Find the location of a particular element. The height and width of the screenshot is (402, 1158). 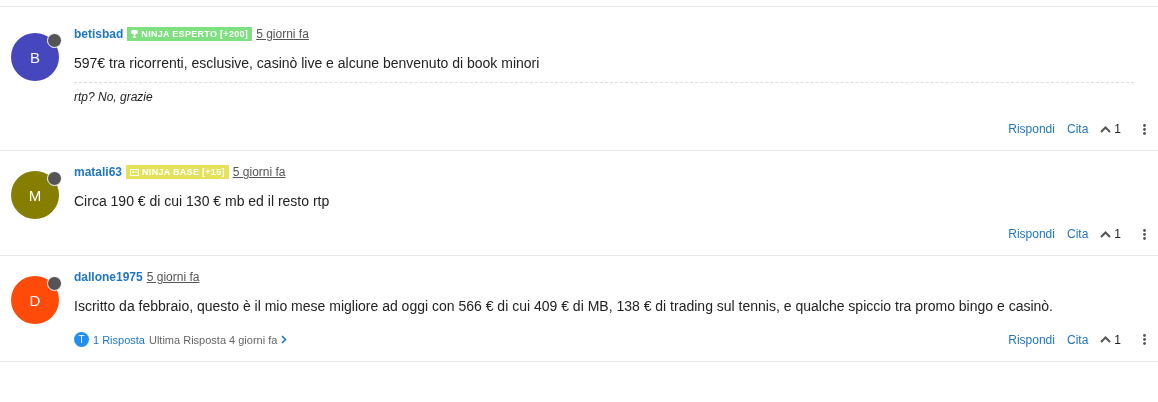

post-text: Iscritto da febbraio, questo è il mio mese migliore ad oggi con 566 € di cui 409 € di MB, 138 € di trading sul tennis, e qualche spiccio tra promo bingo e casinò. is located at coordinates (564, 306).